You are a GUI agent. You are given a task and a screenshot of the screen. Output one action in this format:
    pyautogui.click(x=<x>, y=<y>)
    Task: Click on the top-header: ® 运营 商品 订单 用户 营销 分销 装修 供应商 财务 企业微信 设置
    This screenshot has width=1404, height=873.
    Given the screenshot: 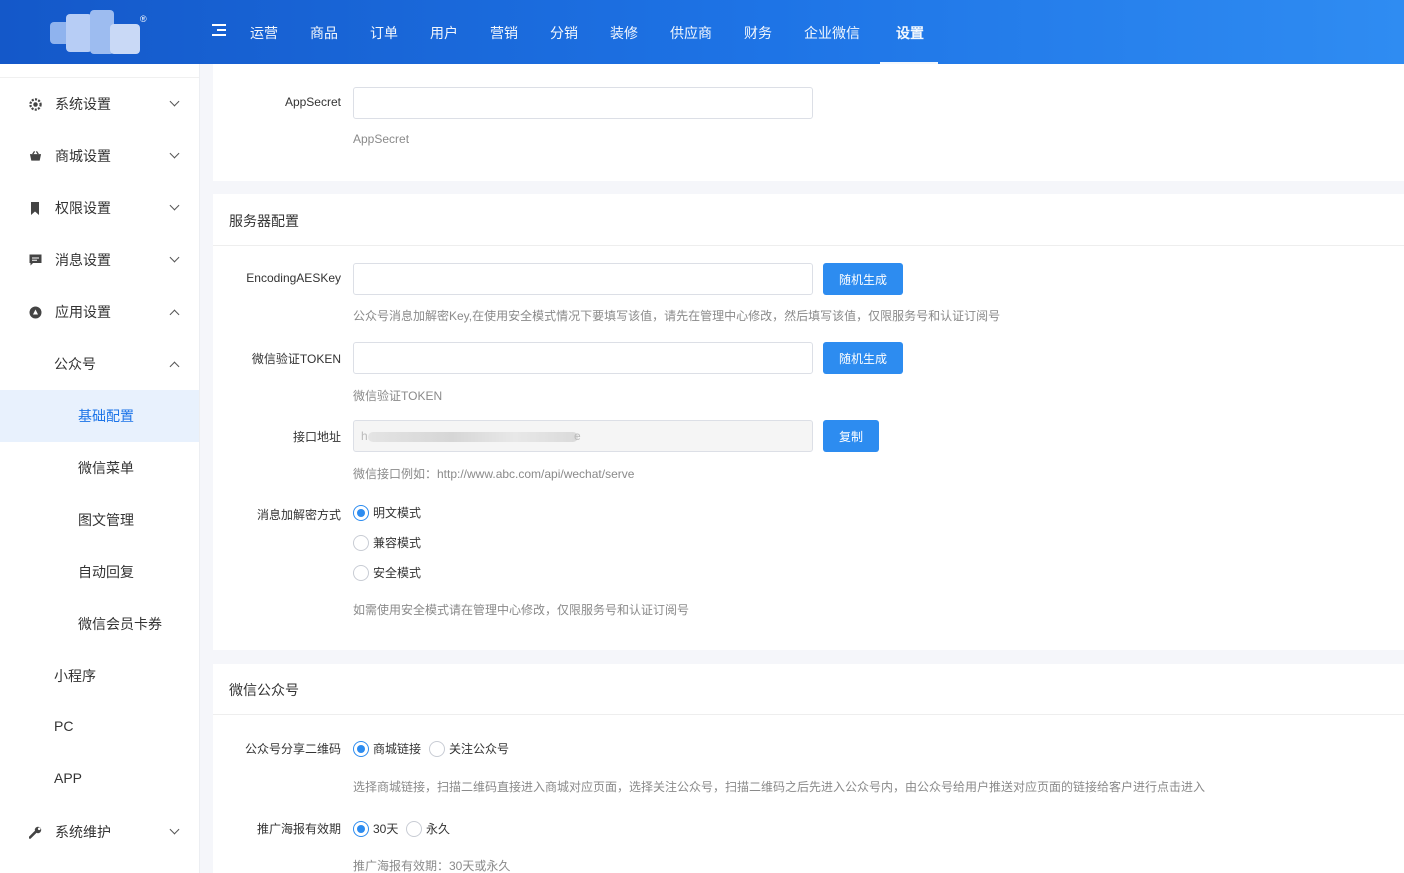 What is the action you would take?
    pyautogui.click(x=702, y=32)
    